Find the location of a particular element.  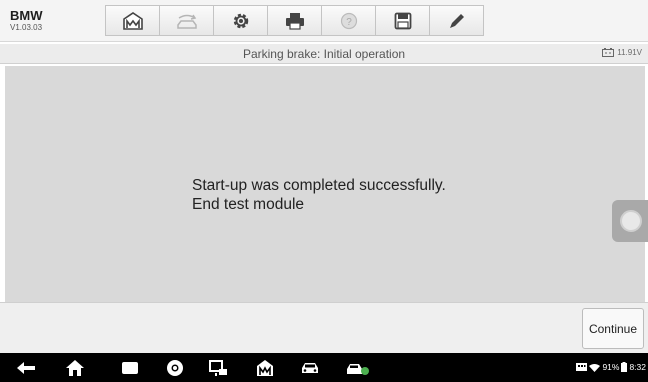

car-icon is located at coordinates (310, 368).